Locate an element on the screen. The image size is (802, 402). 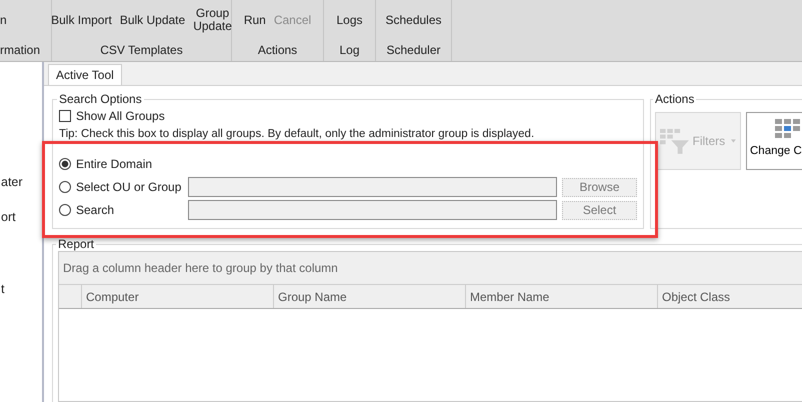
scope-button: Select is located at coordinates (599, 210).